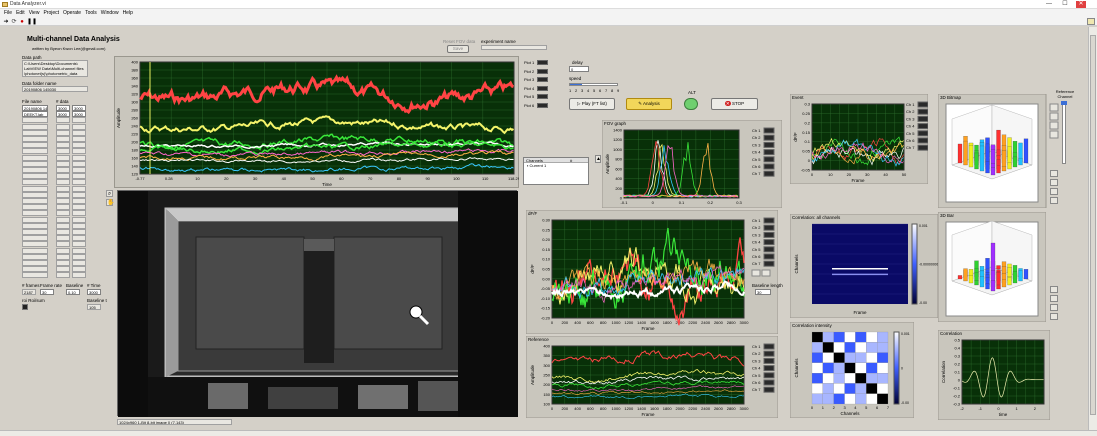 This screenshot has width=1097, height=436. Describe the element at coordinates (592, 104) in the screenshot. I see `play-button: ▷ Play (FT list)` at that location.